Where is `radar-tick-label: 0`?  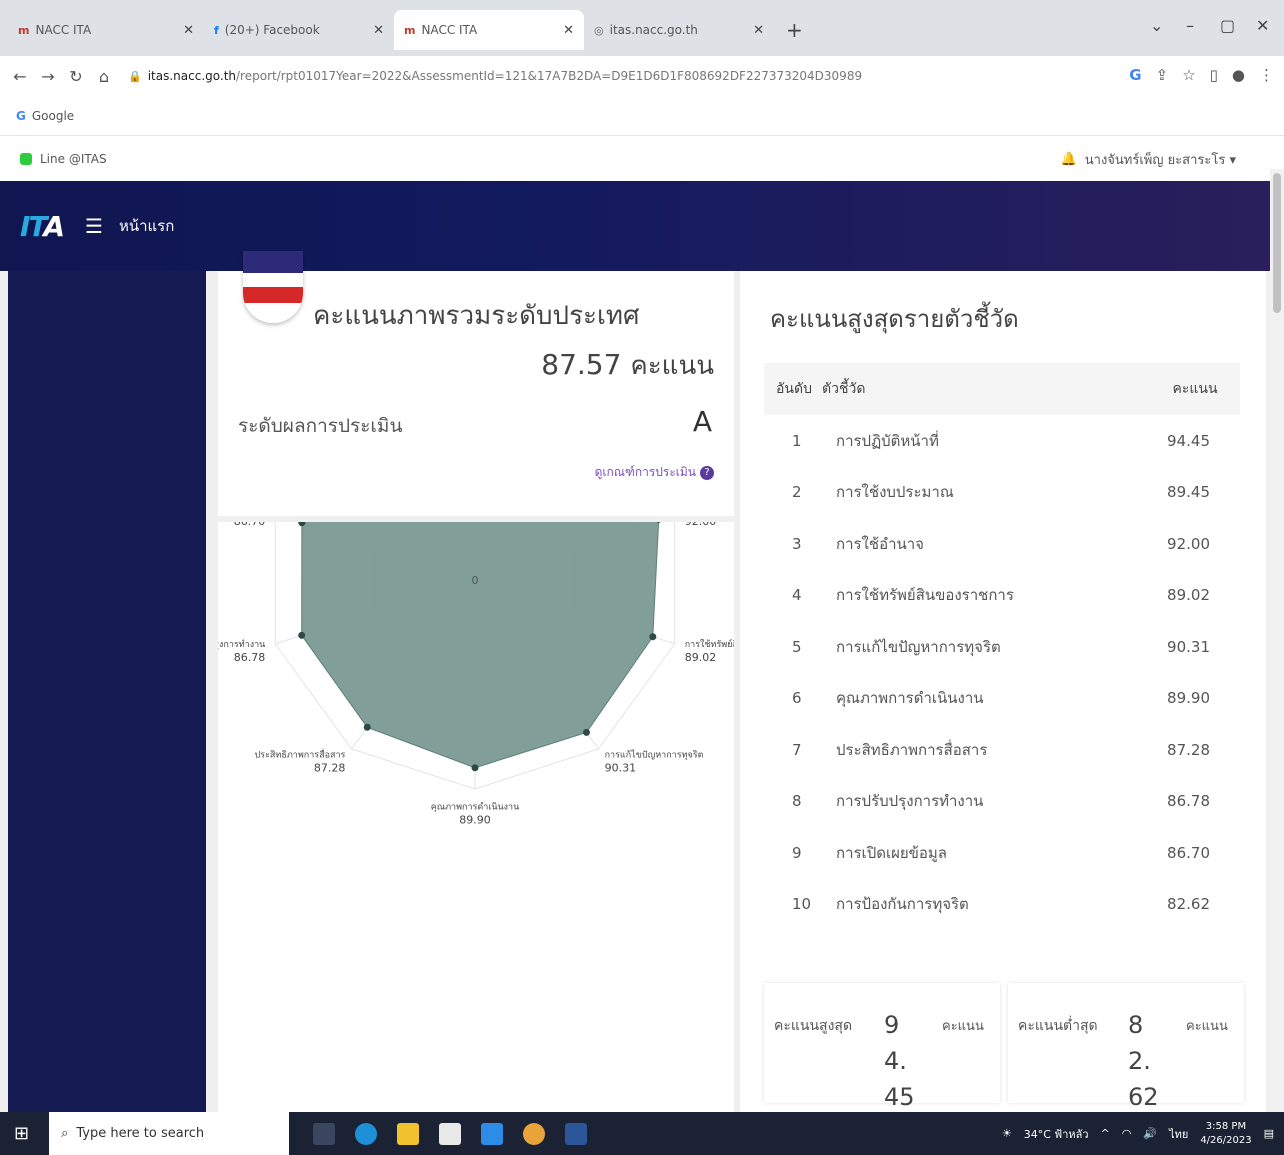 radar-tick-label: 0 is located at coordinates (475, 580).